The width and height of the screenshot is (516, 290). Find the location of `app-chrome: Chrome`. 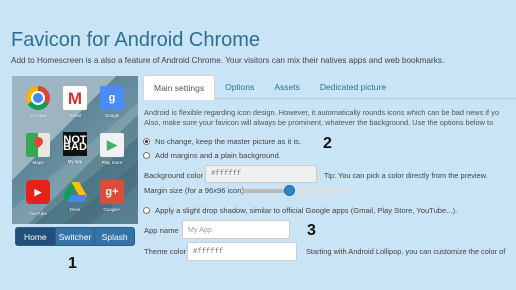

app-chrome: Chrome is located at coordinates (38, 102).